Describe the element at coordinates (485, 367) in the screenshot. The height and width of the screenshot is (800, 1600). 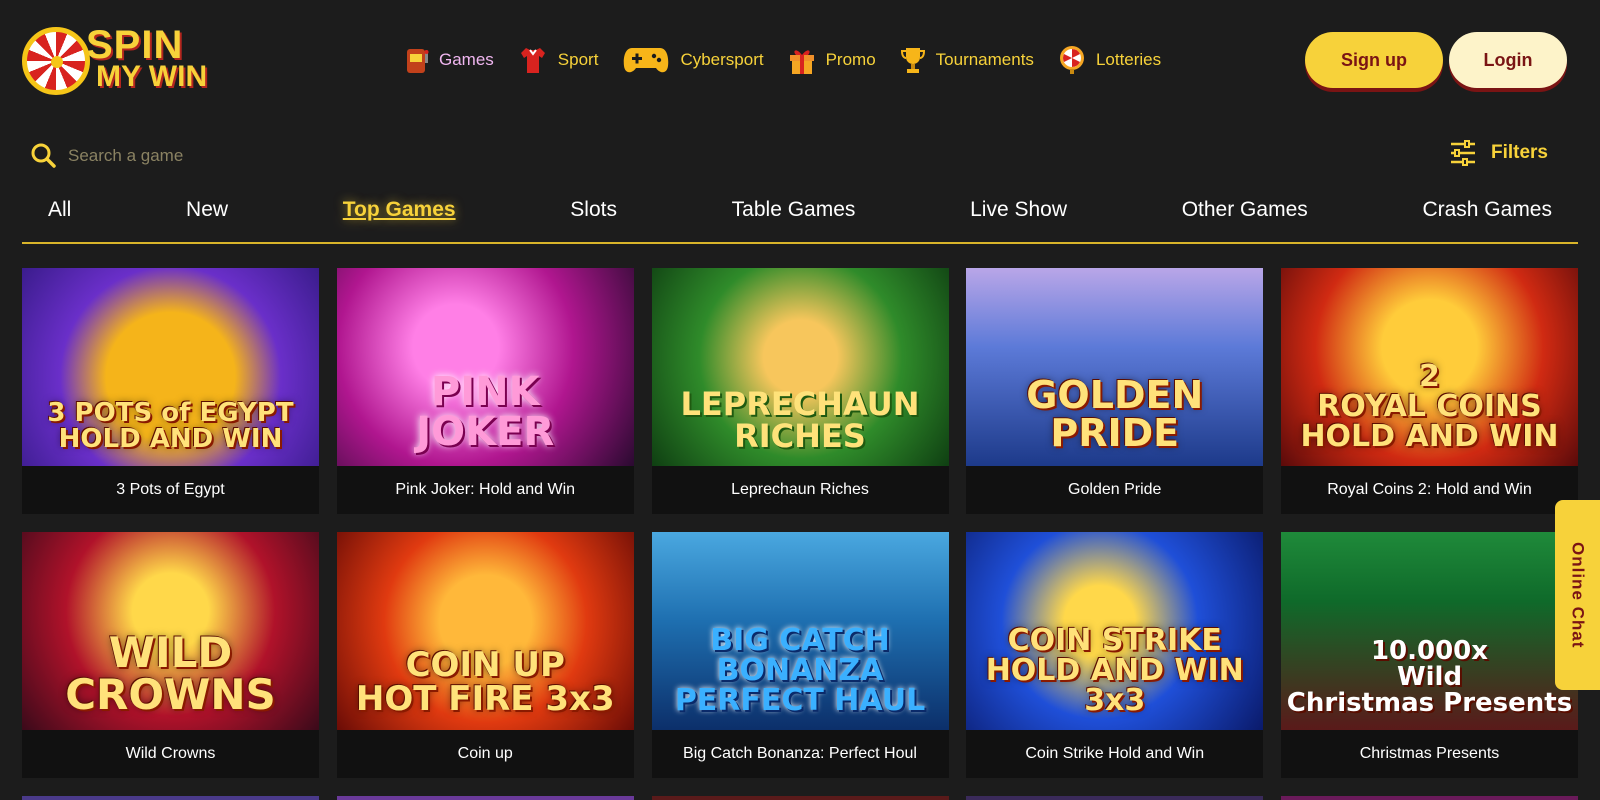
I see `game-thumbnail: PINK JOKER` at that location.